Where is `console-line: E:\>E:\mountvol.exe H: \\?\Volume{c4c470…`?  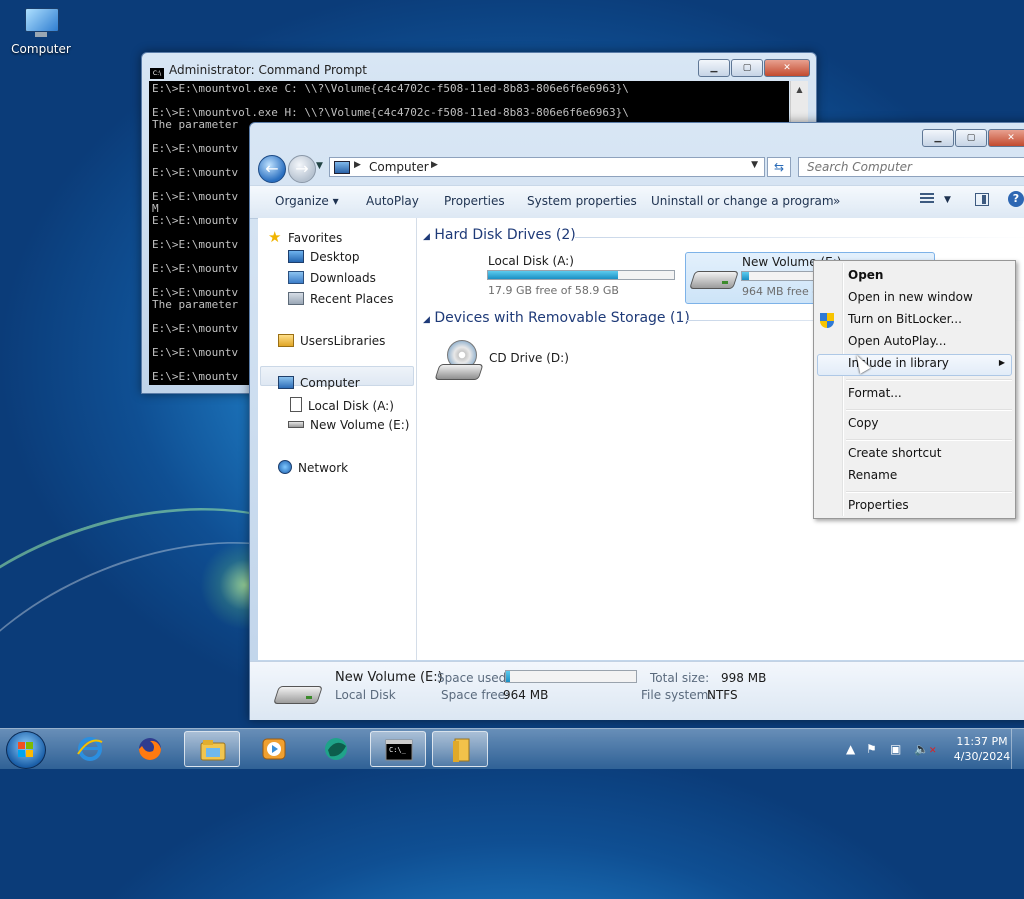
console-line: E:\>E:\mountvol.exe H: \\?\Volume{c4c470… is located at coordinates (390, 112).